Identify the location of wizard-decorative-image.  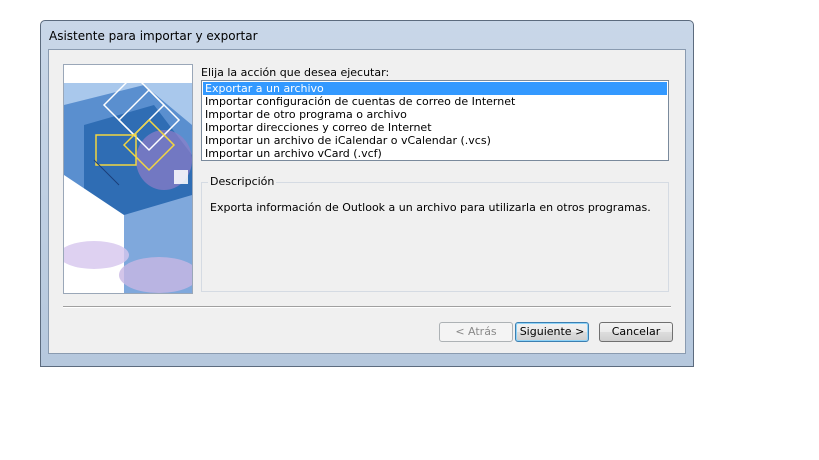
(128, 179).